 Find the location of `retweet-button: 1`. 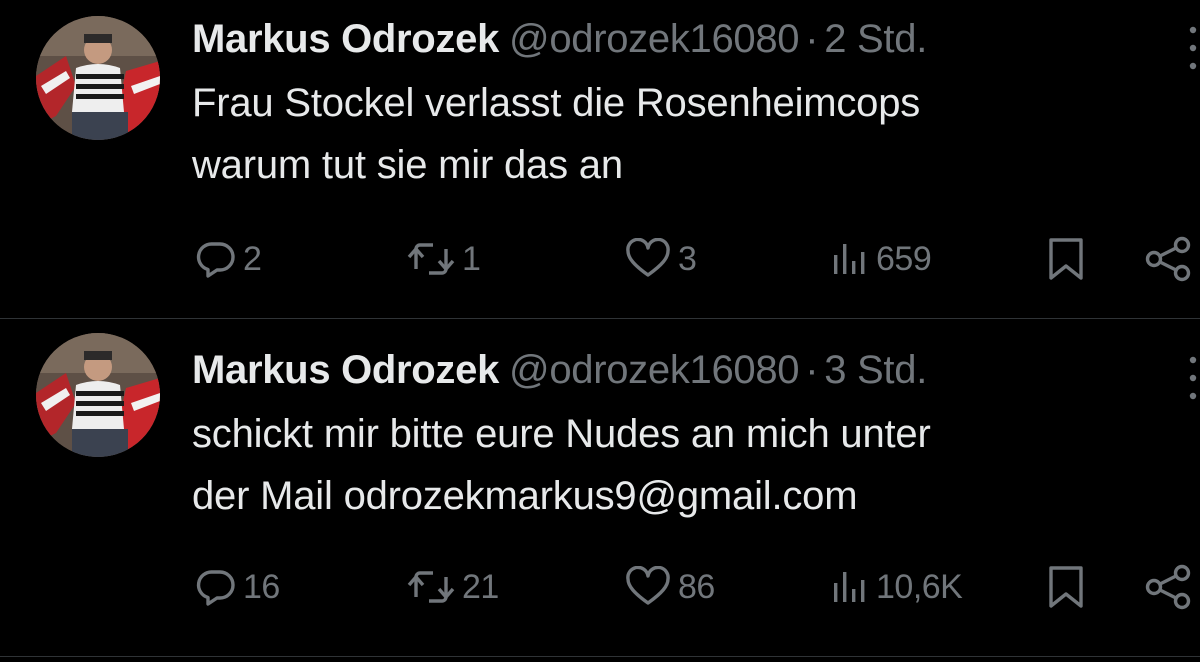

retweet-button: 1 is located at coordinates (443, 259).